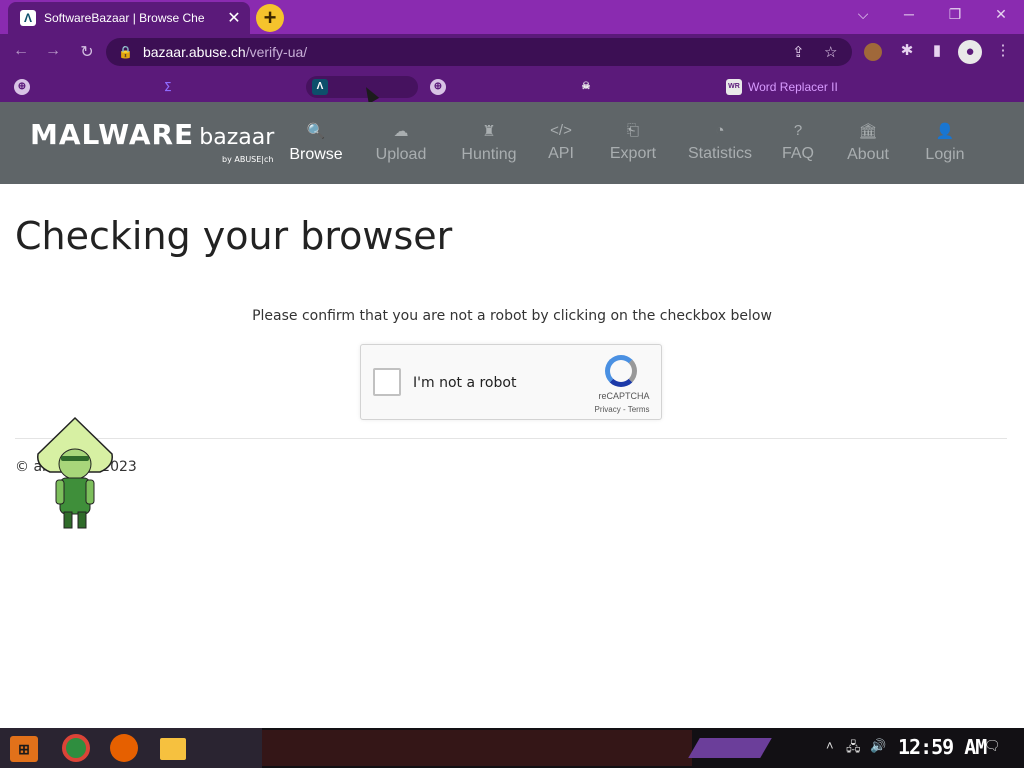  I want to click on extension-avatar-icon, so click(873, 52).